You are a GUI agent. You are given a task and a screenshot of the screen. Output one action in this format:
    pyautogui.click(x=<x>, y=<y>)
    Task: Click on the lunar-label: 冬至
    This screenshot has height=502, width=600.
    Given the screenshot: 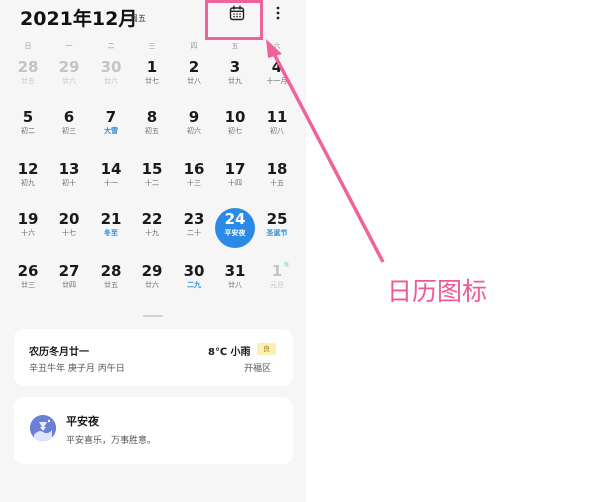 What is the action you would take?
    pyautogui.click(x=111, y=233)
    